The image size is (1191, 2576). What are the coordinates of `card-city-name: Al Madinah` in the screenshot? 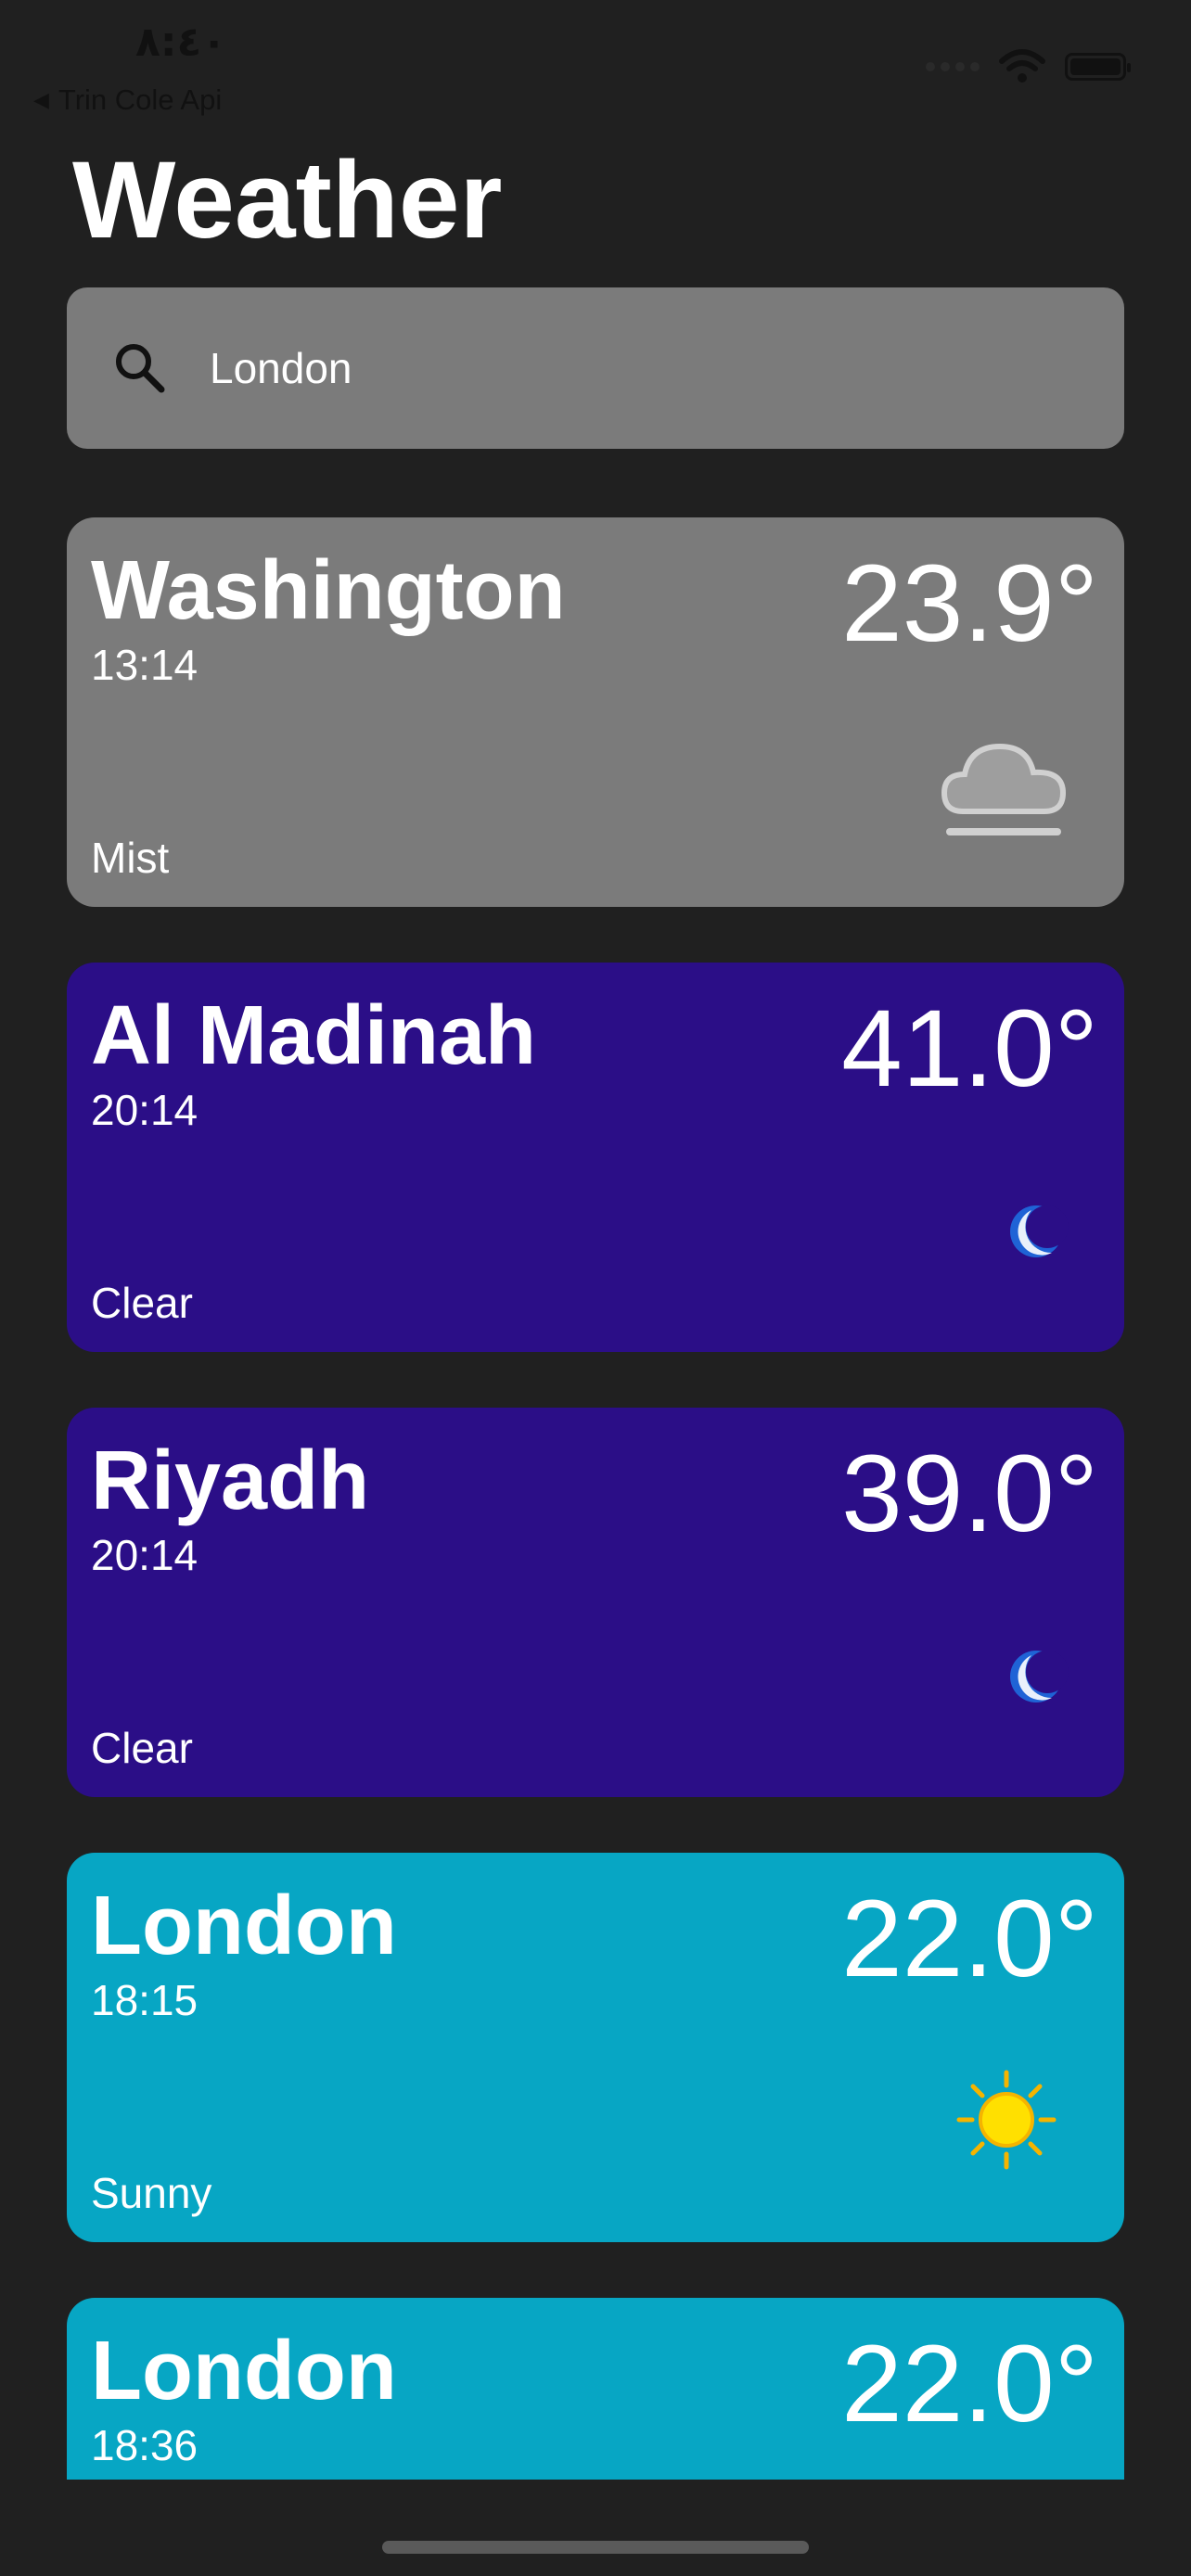 It's located at (314, 1035).